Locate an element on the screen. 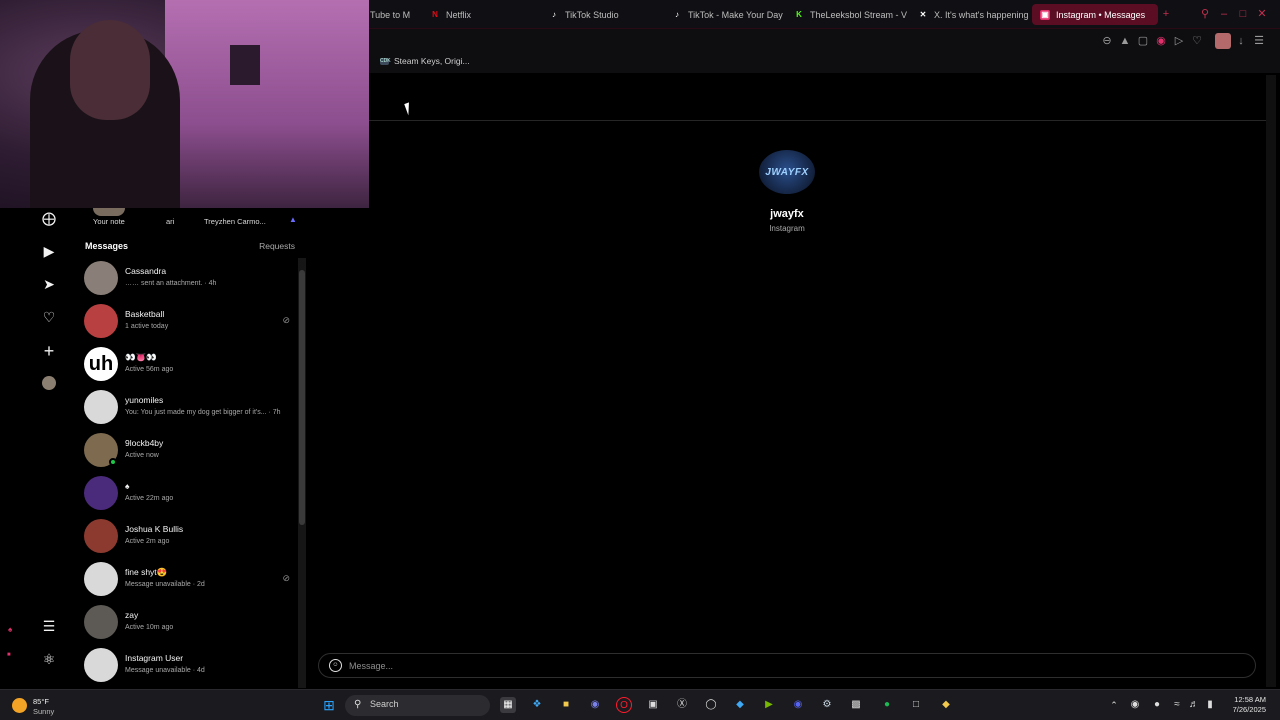 This screenshot has width=1280, height=720. webcam-overlay is located at coordinates (184, 104).